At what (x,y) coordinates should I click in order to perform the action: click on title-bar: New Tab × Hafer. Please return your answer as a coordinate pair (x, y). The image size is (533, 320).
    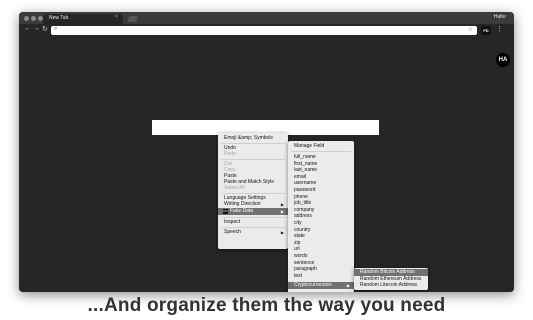
    Looking at the image, I should click on (266, 18).